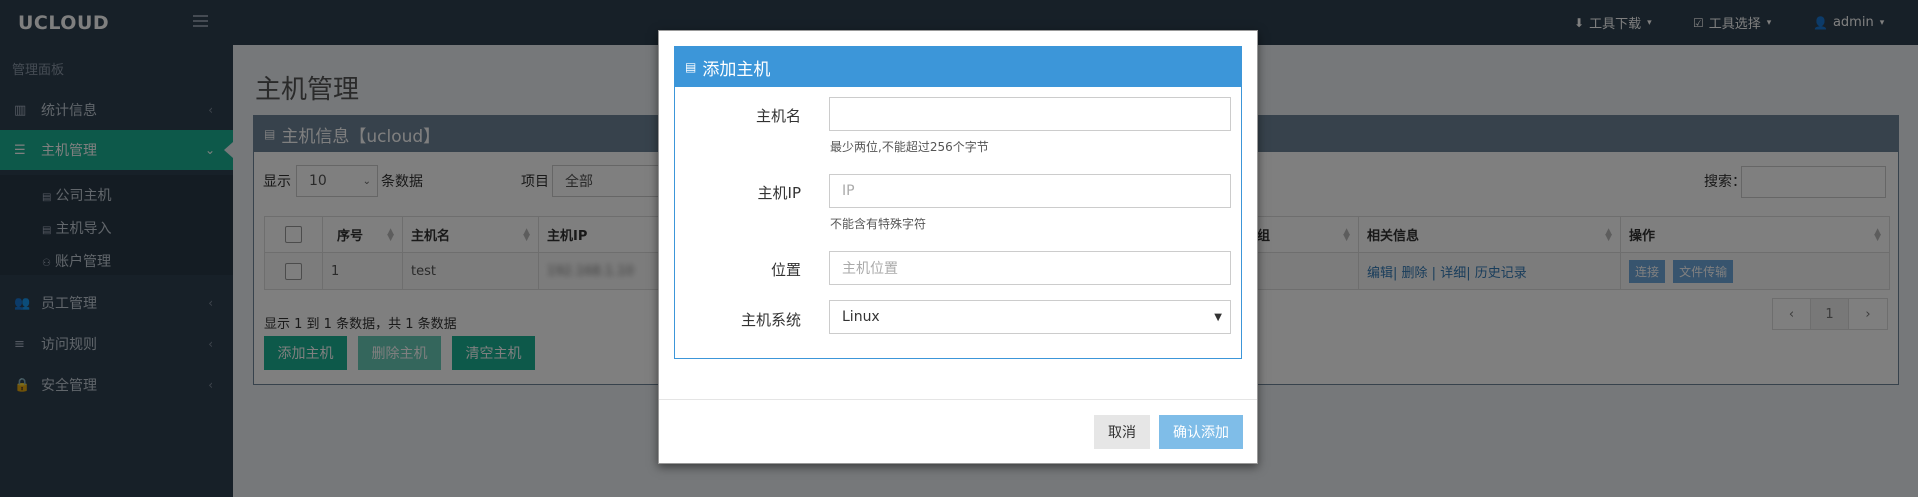  I want to click on os-select: Linux ▼, so click(1030, 317).